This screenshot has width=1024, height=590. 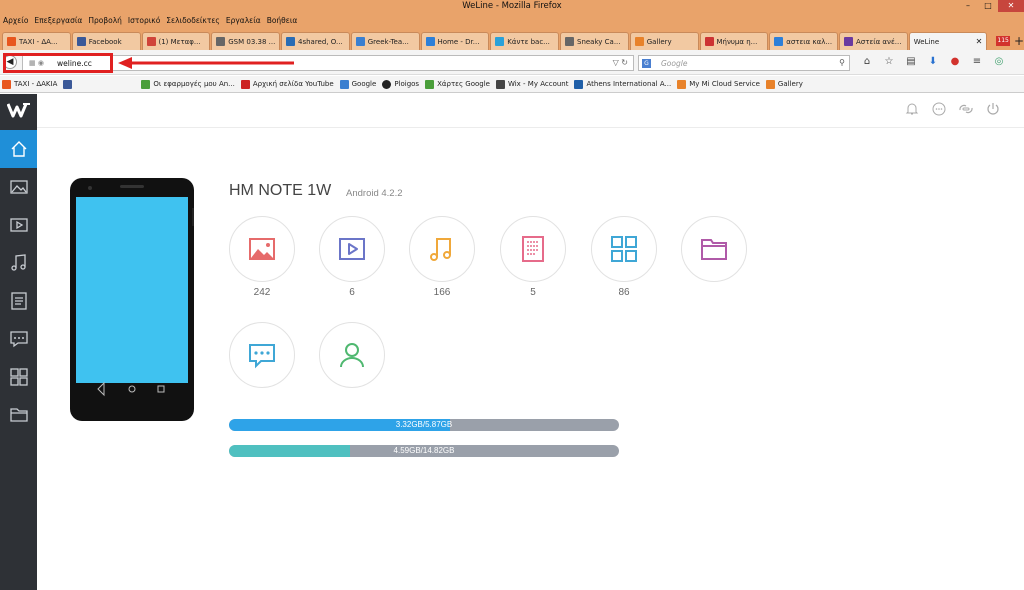 What do you see at coordinates (400, 84) in the screenshot?
I see `bookmark-item: Ploigos` at bounding box center [400, 84].